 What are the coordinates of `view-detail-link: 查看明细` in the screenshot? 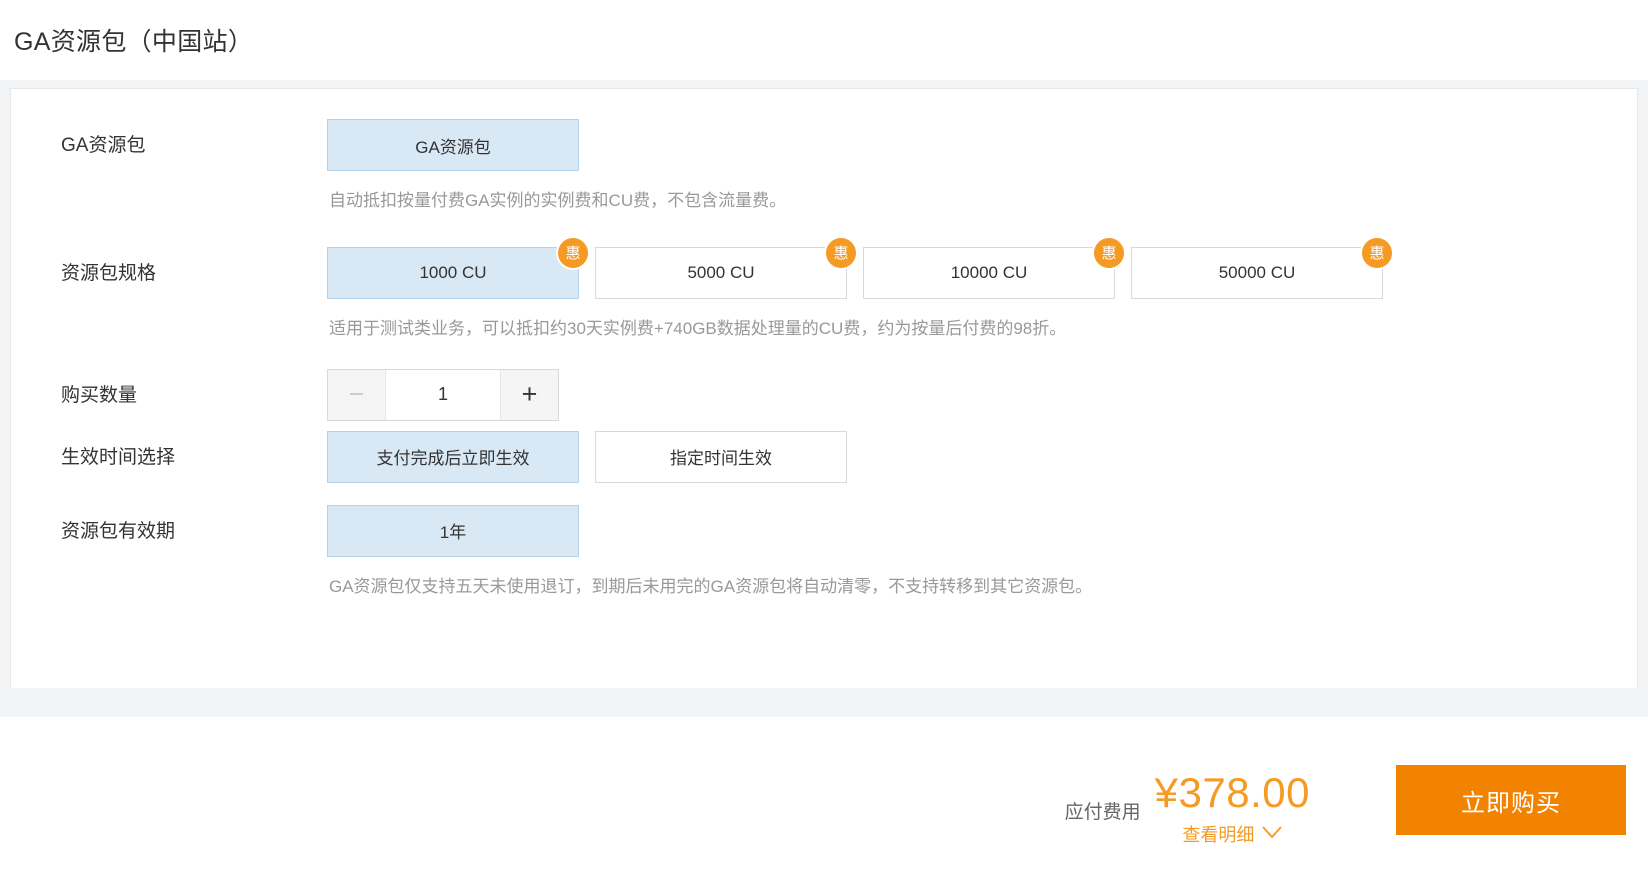 It's located at (1232, 834).